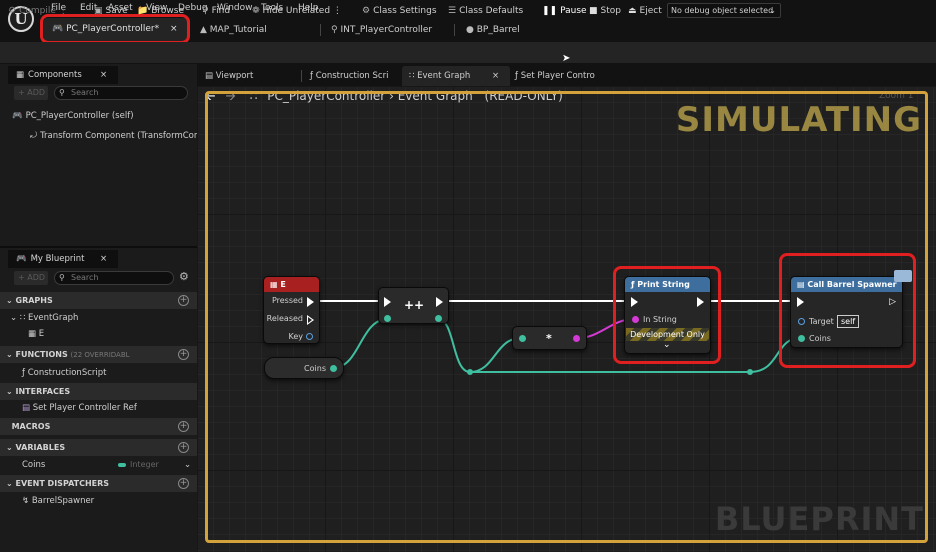  What do you see at coordinates (295, 336) in the screenshot?
I see `pin-key-label: Key` at bounding box center [295, 336].